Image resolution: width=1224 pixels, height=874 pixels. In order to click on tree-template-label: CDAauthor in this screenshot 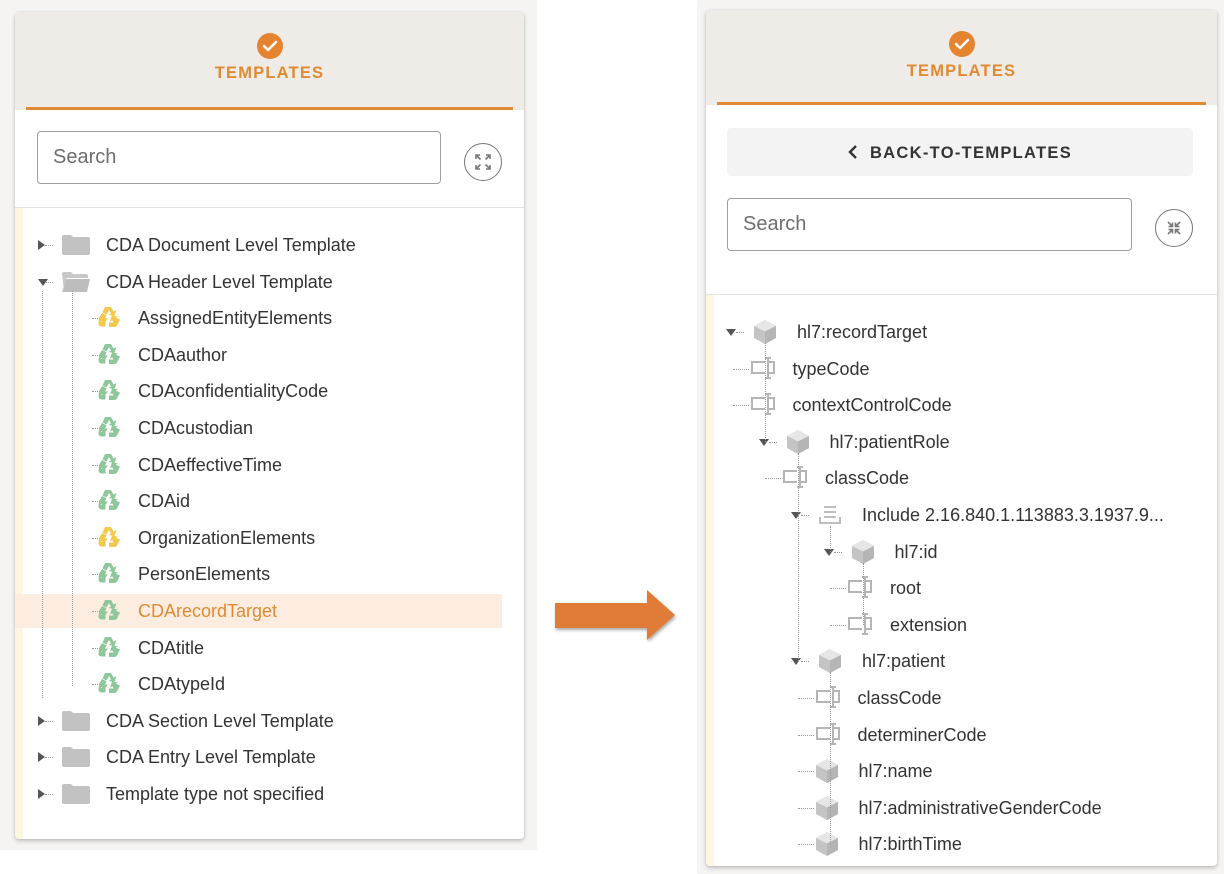, I will do `click(183, 354)`.